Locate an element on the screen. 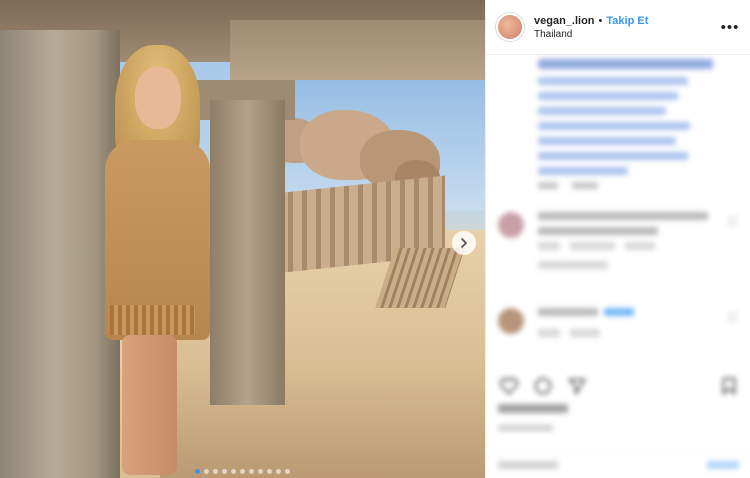  caption-reply is located at coordinates (585, 185).